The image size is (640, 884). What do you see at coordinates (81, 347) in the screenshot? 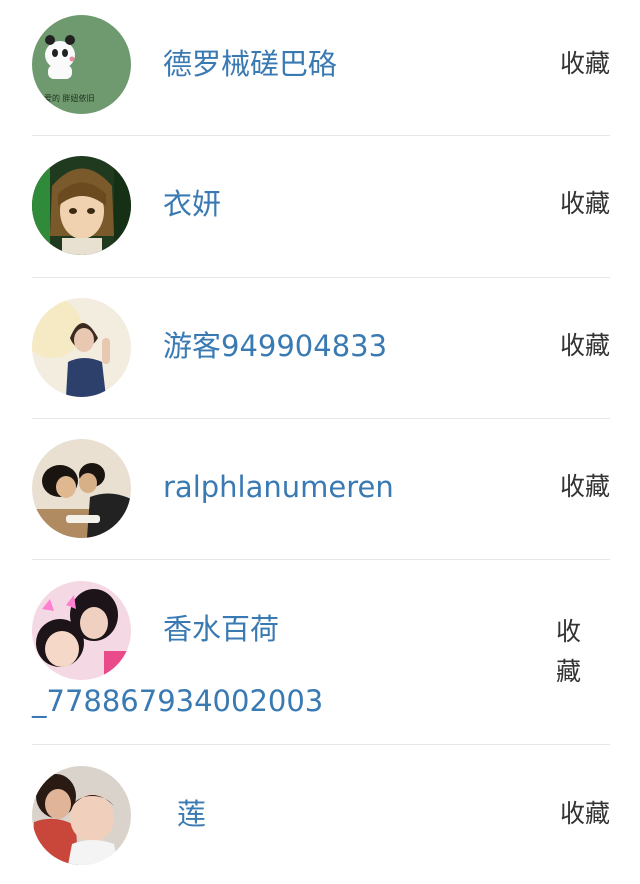
I see `woman-avatar` at bounding box center [81, 347].